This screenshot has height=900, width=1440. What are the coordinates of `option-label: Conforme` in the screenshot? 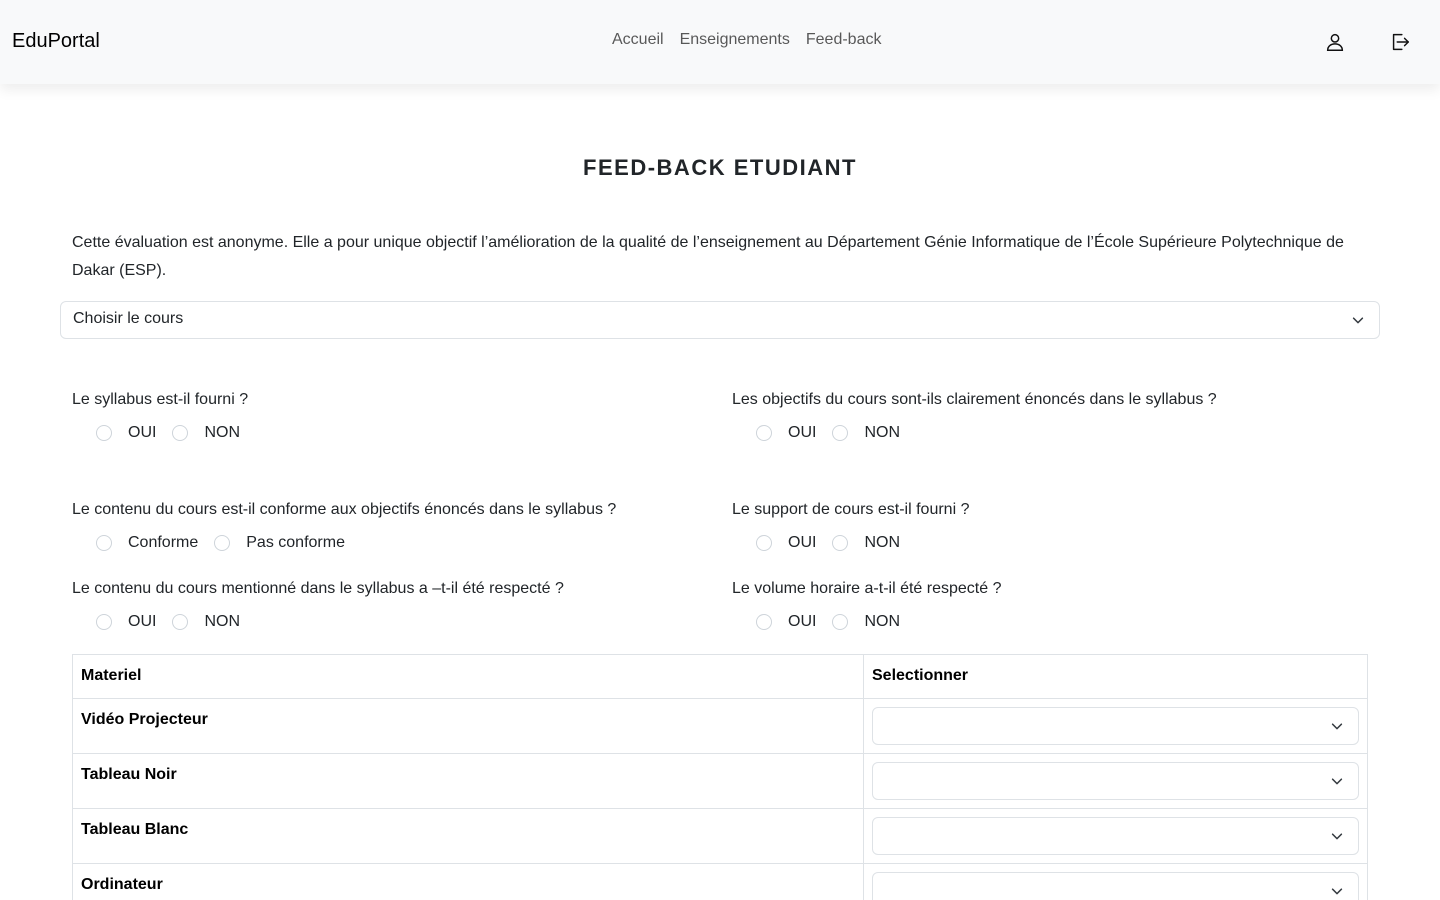 It's located at (163, 542).